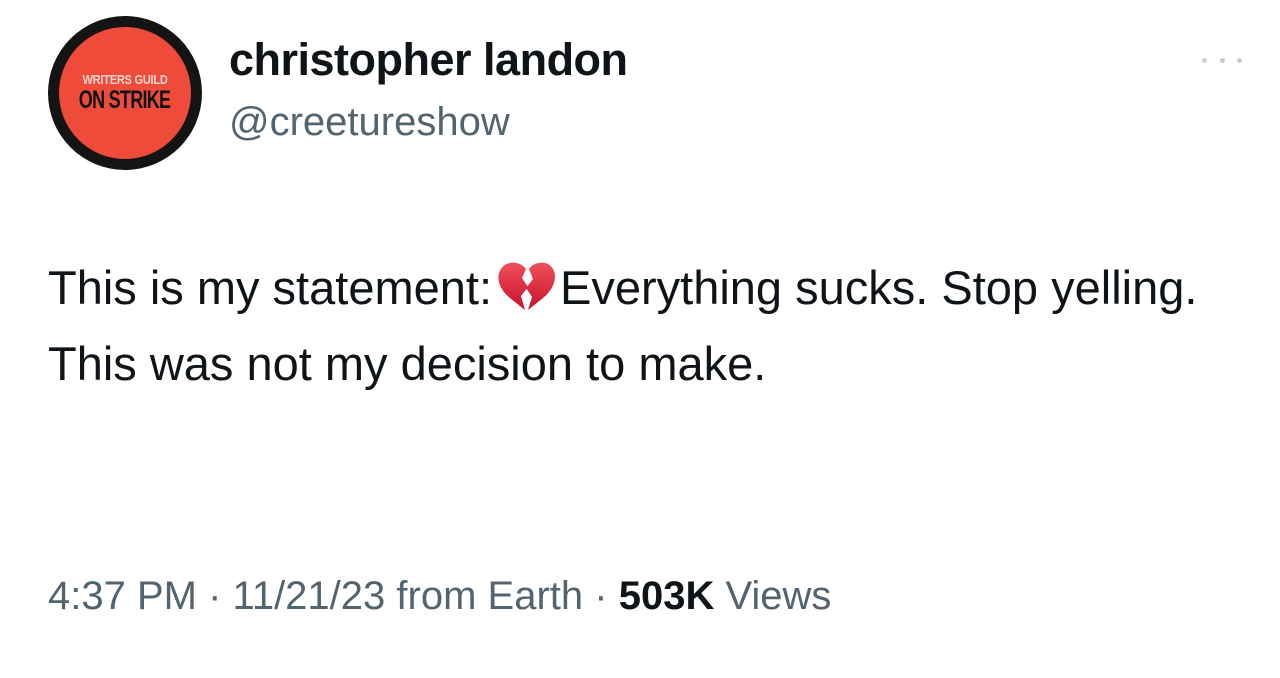 The image size is (1280, 678). Describe the element at coordinates (122, 596) in the screenshot. I see `tweet-time: 4:37 PM` at that location.